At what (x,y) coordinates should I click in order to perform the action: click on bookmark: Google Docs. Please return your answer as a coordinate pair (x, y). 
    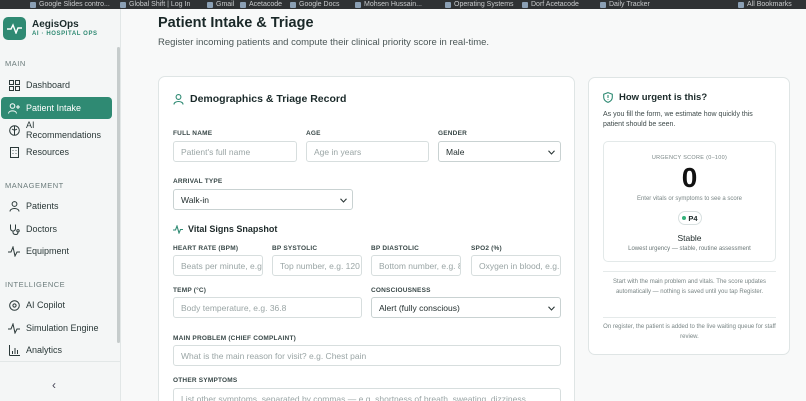
    Looking at the image, I should click on (314, 4).